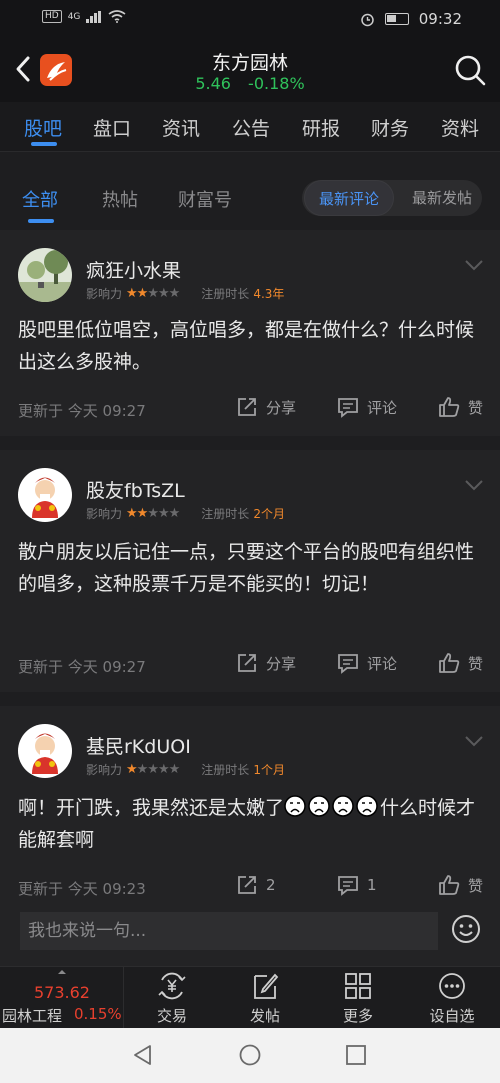 The image size is (500, 1083). I want to click on new-post-button: 发帖, so click(265, 998).